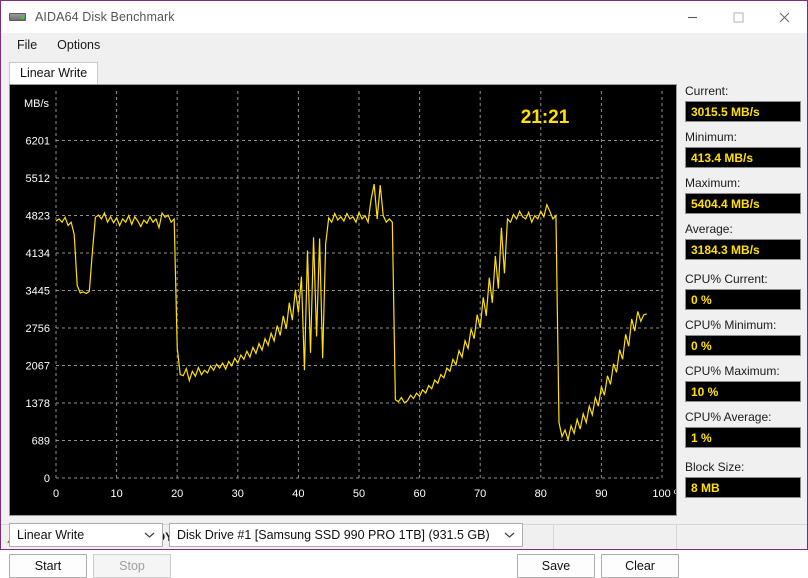  What do you see at coordinates (713, 183) in the screenshot?
I see `stat-label: Maximum:` at bounding box center [713, 183].